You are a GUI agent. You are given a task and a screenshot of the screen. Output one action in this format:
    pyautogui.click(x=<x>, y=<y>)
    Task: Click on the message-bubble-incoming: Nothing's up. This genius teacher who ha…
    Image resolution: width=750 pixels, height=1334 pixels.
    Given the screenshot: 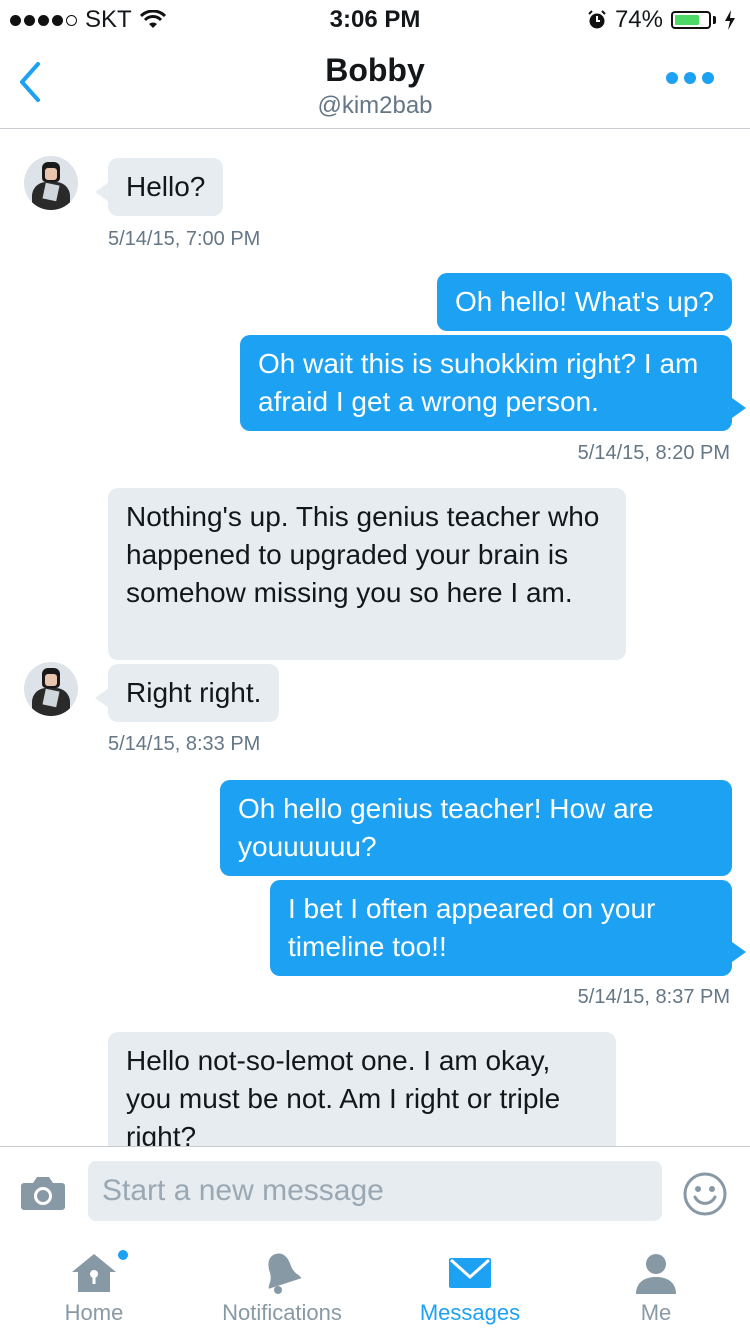 What is the action you would take?
    pyautogui.click(x=367, y=574)
    